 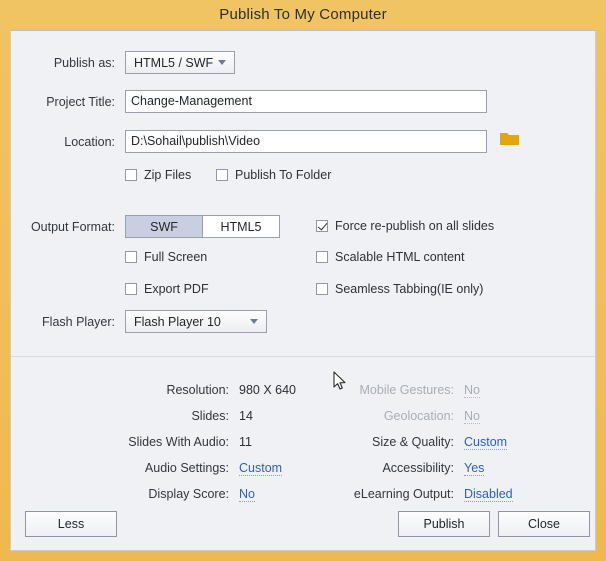 I want to click on flash-player-row: Flash Player: Flash Player 10, so click(x=139, y=321).